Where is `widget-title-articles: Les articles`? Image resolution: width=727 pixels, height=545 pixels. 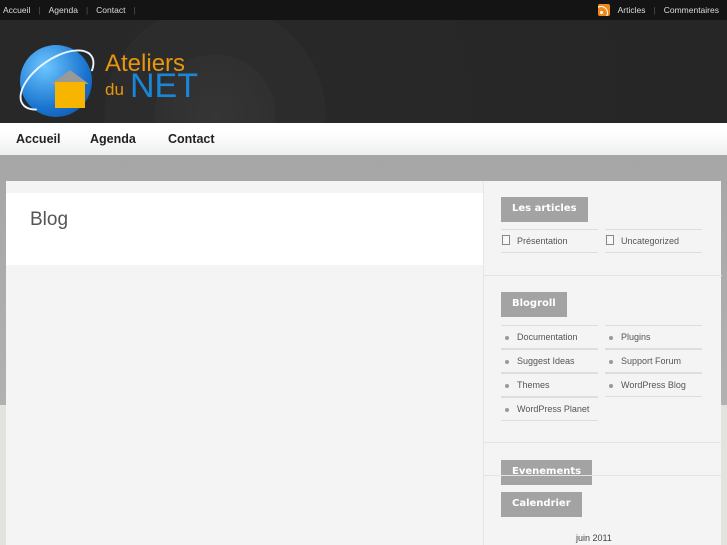
widget-title-articles: Les articles is located at coordinates (544, 209).